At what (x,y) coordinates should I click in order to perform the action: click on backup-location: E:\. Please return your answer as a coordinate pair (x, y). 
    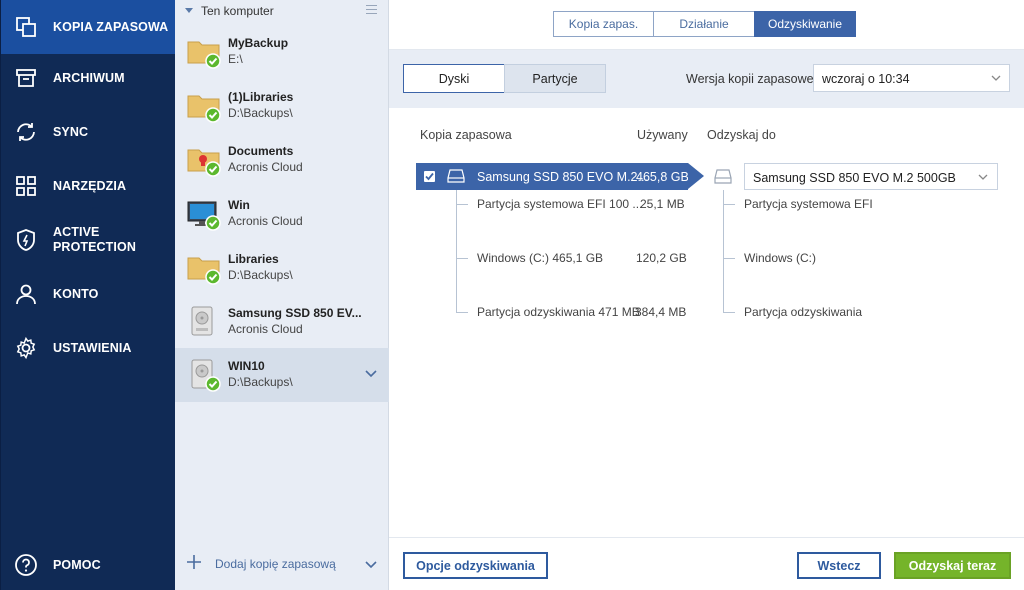
    Looking at the image, I should click on (235, 59).